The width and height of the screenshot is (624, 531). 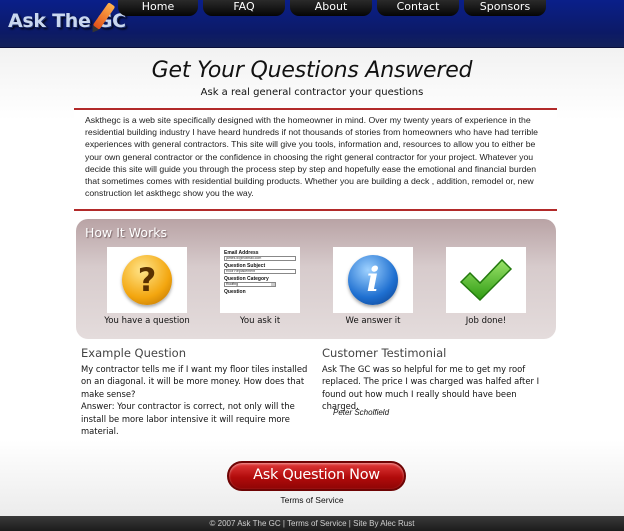 What do you see at coordinates (260, 321) in the screenshot?
I see `step-label: You ask it` at bounding box center [260, 321].